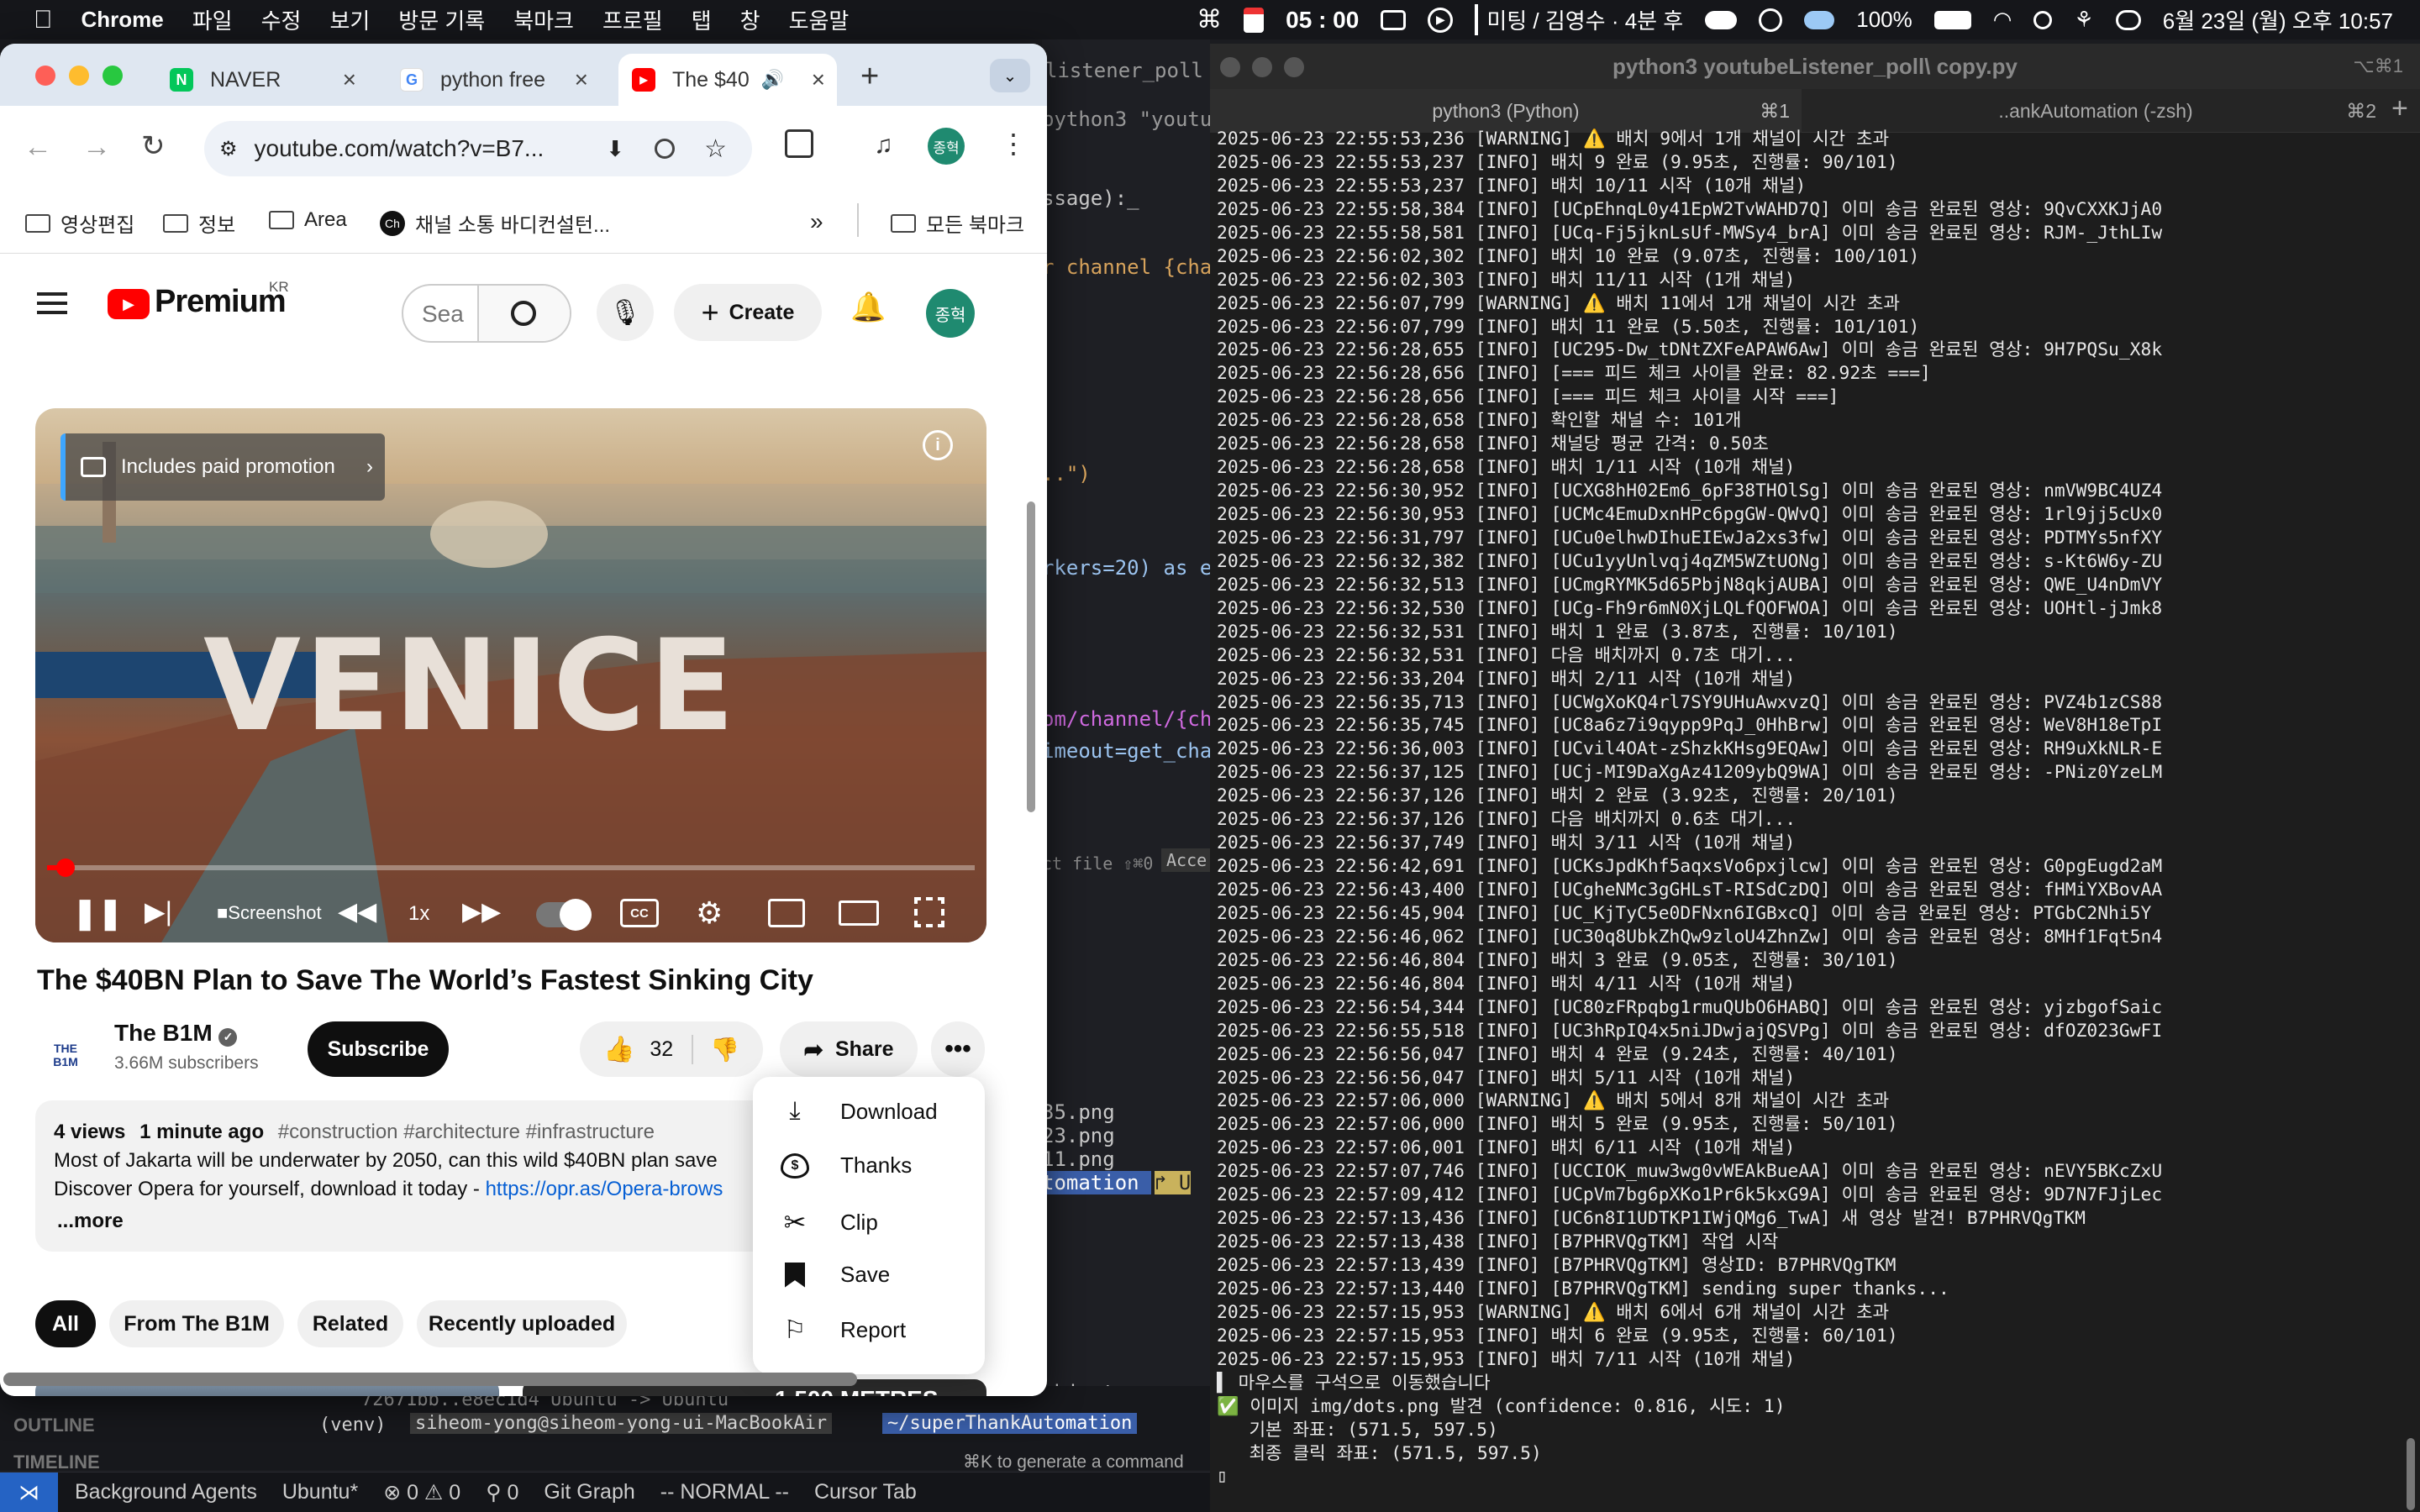 The image size is (2420, 1512). Describe the element at coordinates (262, 80) in the screenshot. I see `tab-naver: N NAVER ×` at that location.